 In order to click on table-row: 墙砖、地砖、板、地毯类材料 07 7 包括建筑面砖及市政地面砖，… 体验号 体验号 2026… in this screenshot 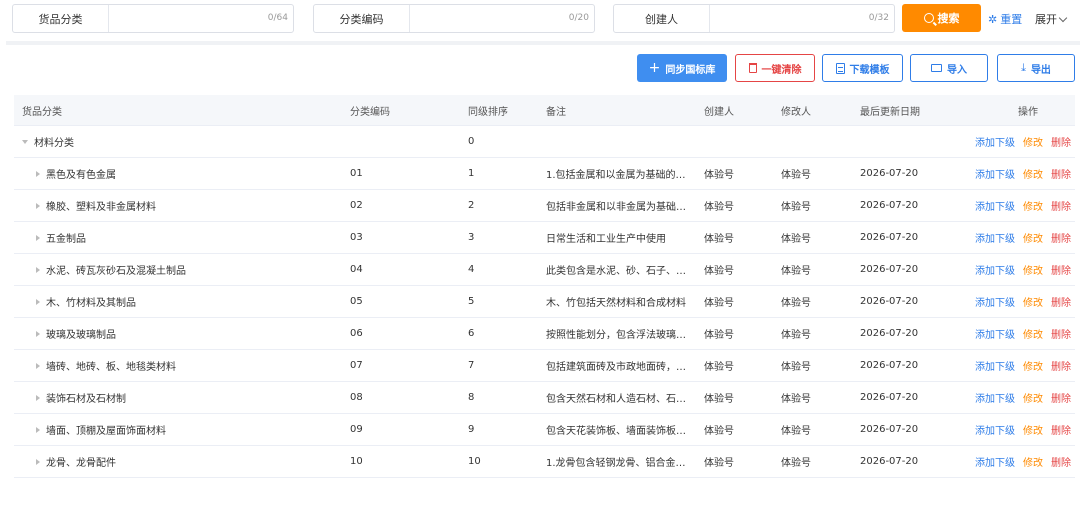, I will do `click(544, 366)`.